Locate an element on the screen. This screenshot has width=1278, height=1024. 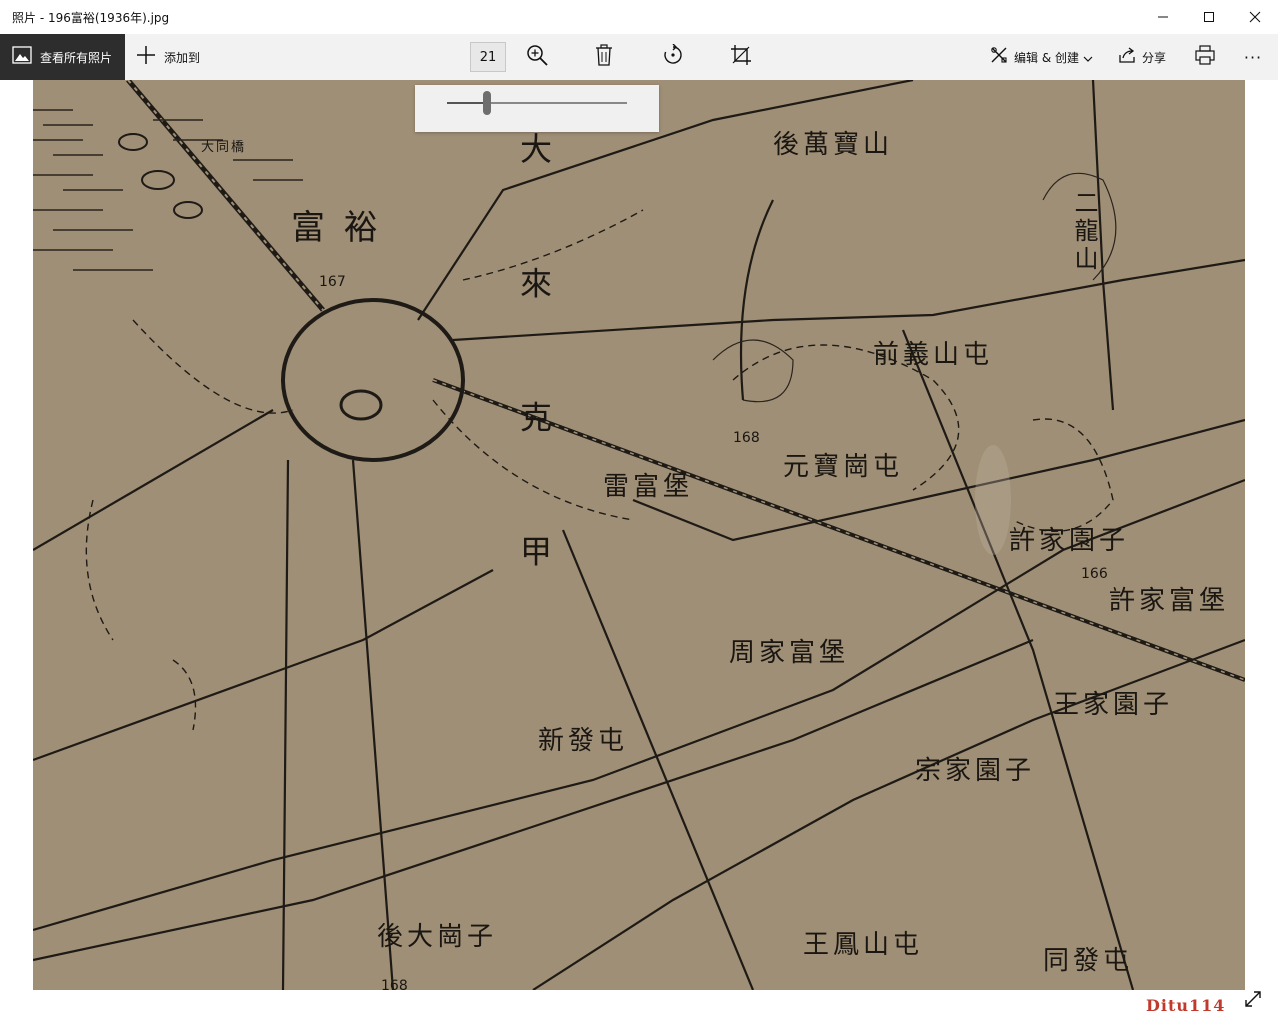
plus-icon is located at coordinates (146, 57).